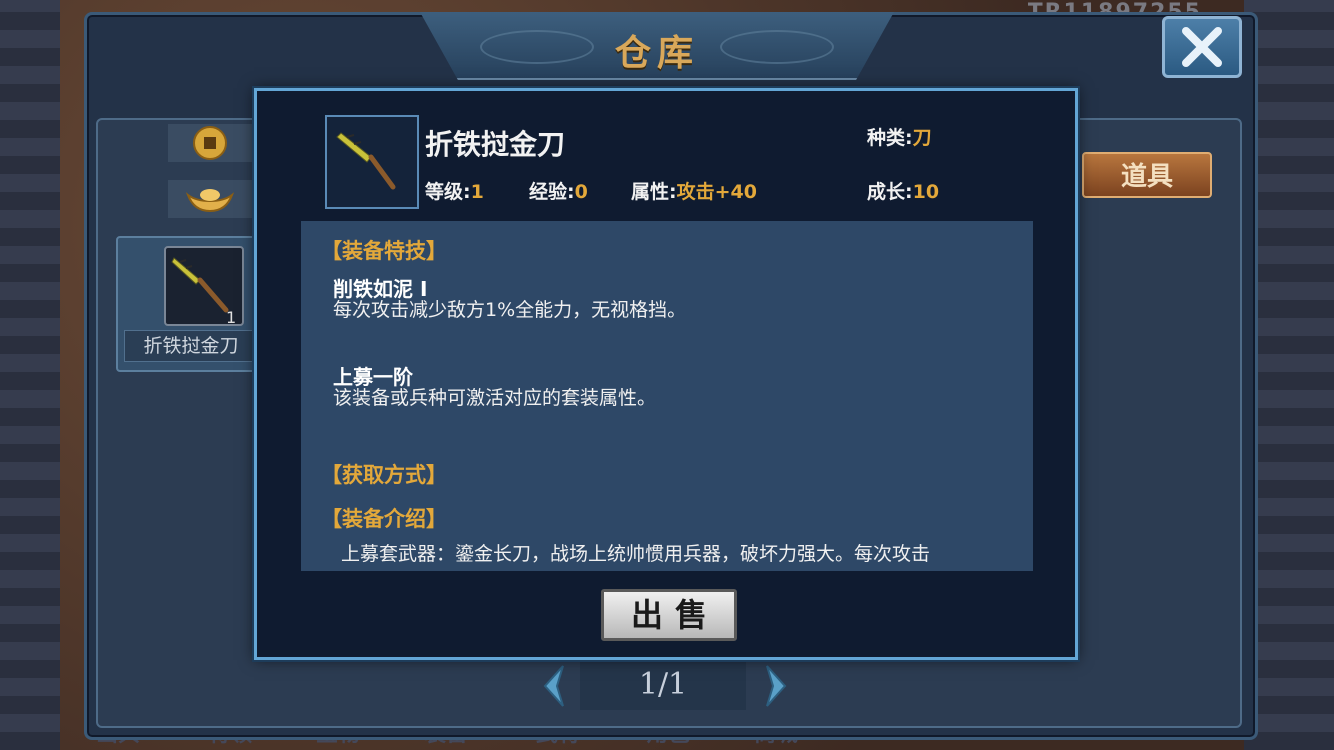 The width and height of the screenshot is (1334, 750). Describe the element at coordinates (495, 144) in the screenshot. I see `item-title: 折铁挝金刀` at that location.